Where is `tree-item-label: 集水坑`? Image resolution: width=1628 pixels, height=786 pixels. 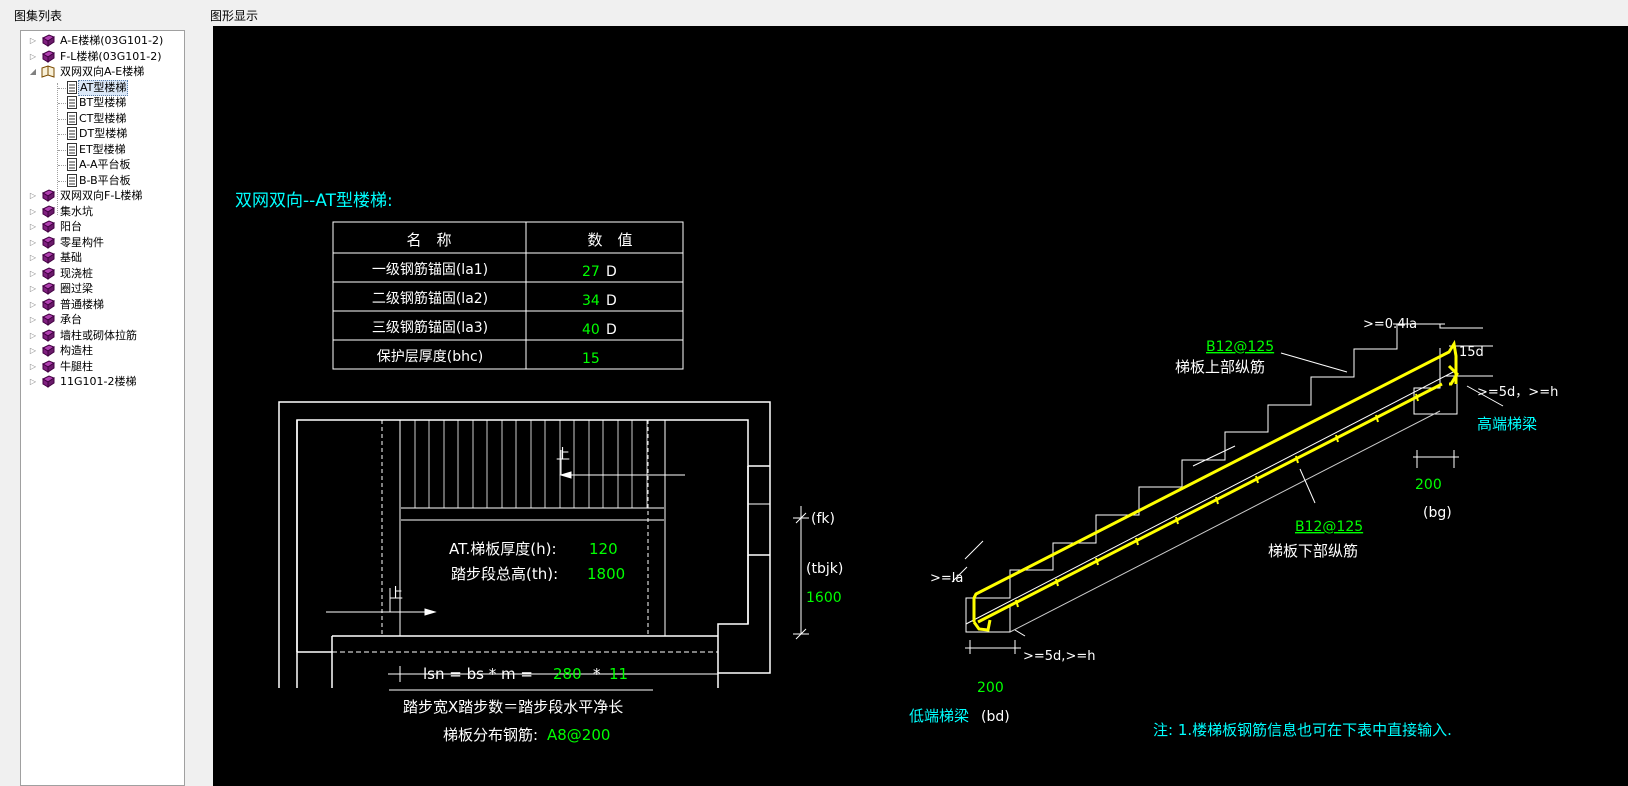
tree-item-label: 集水坑 is located at coordinates (76, 211).